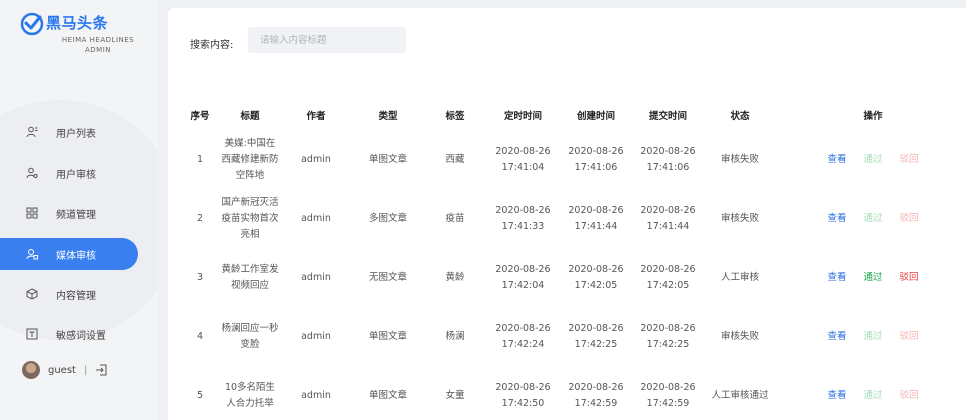  I want to click on sidebar-item-label: 敏感词设置, so click(81, 336).